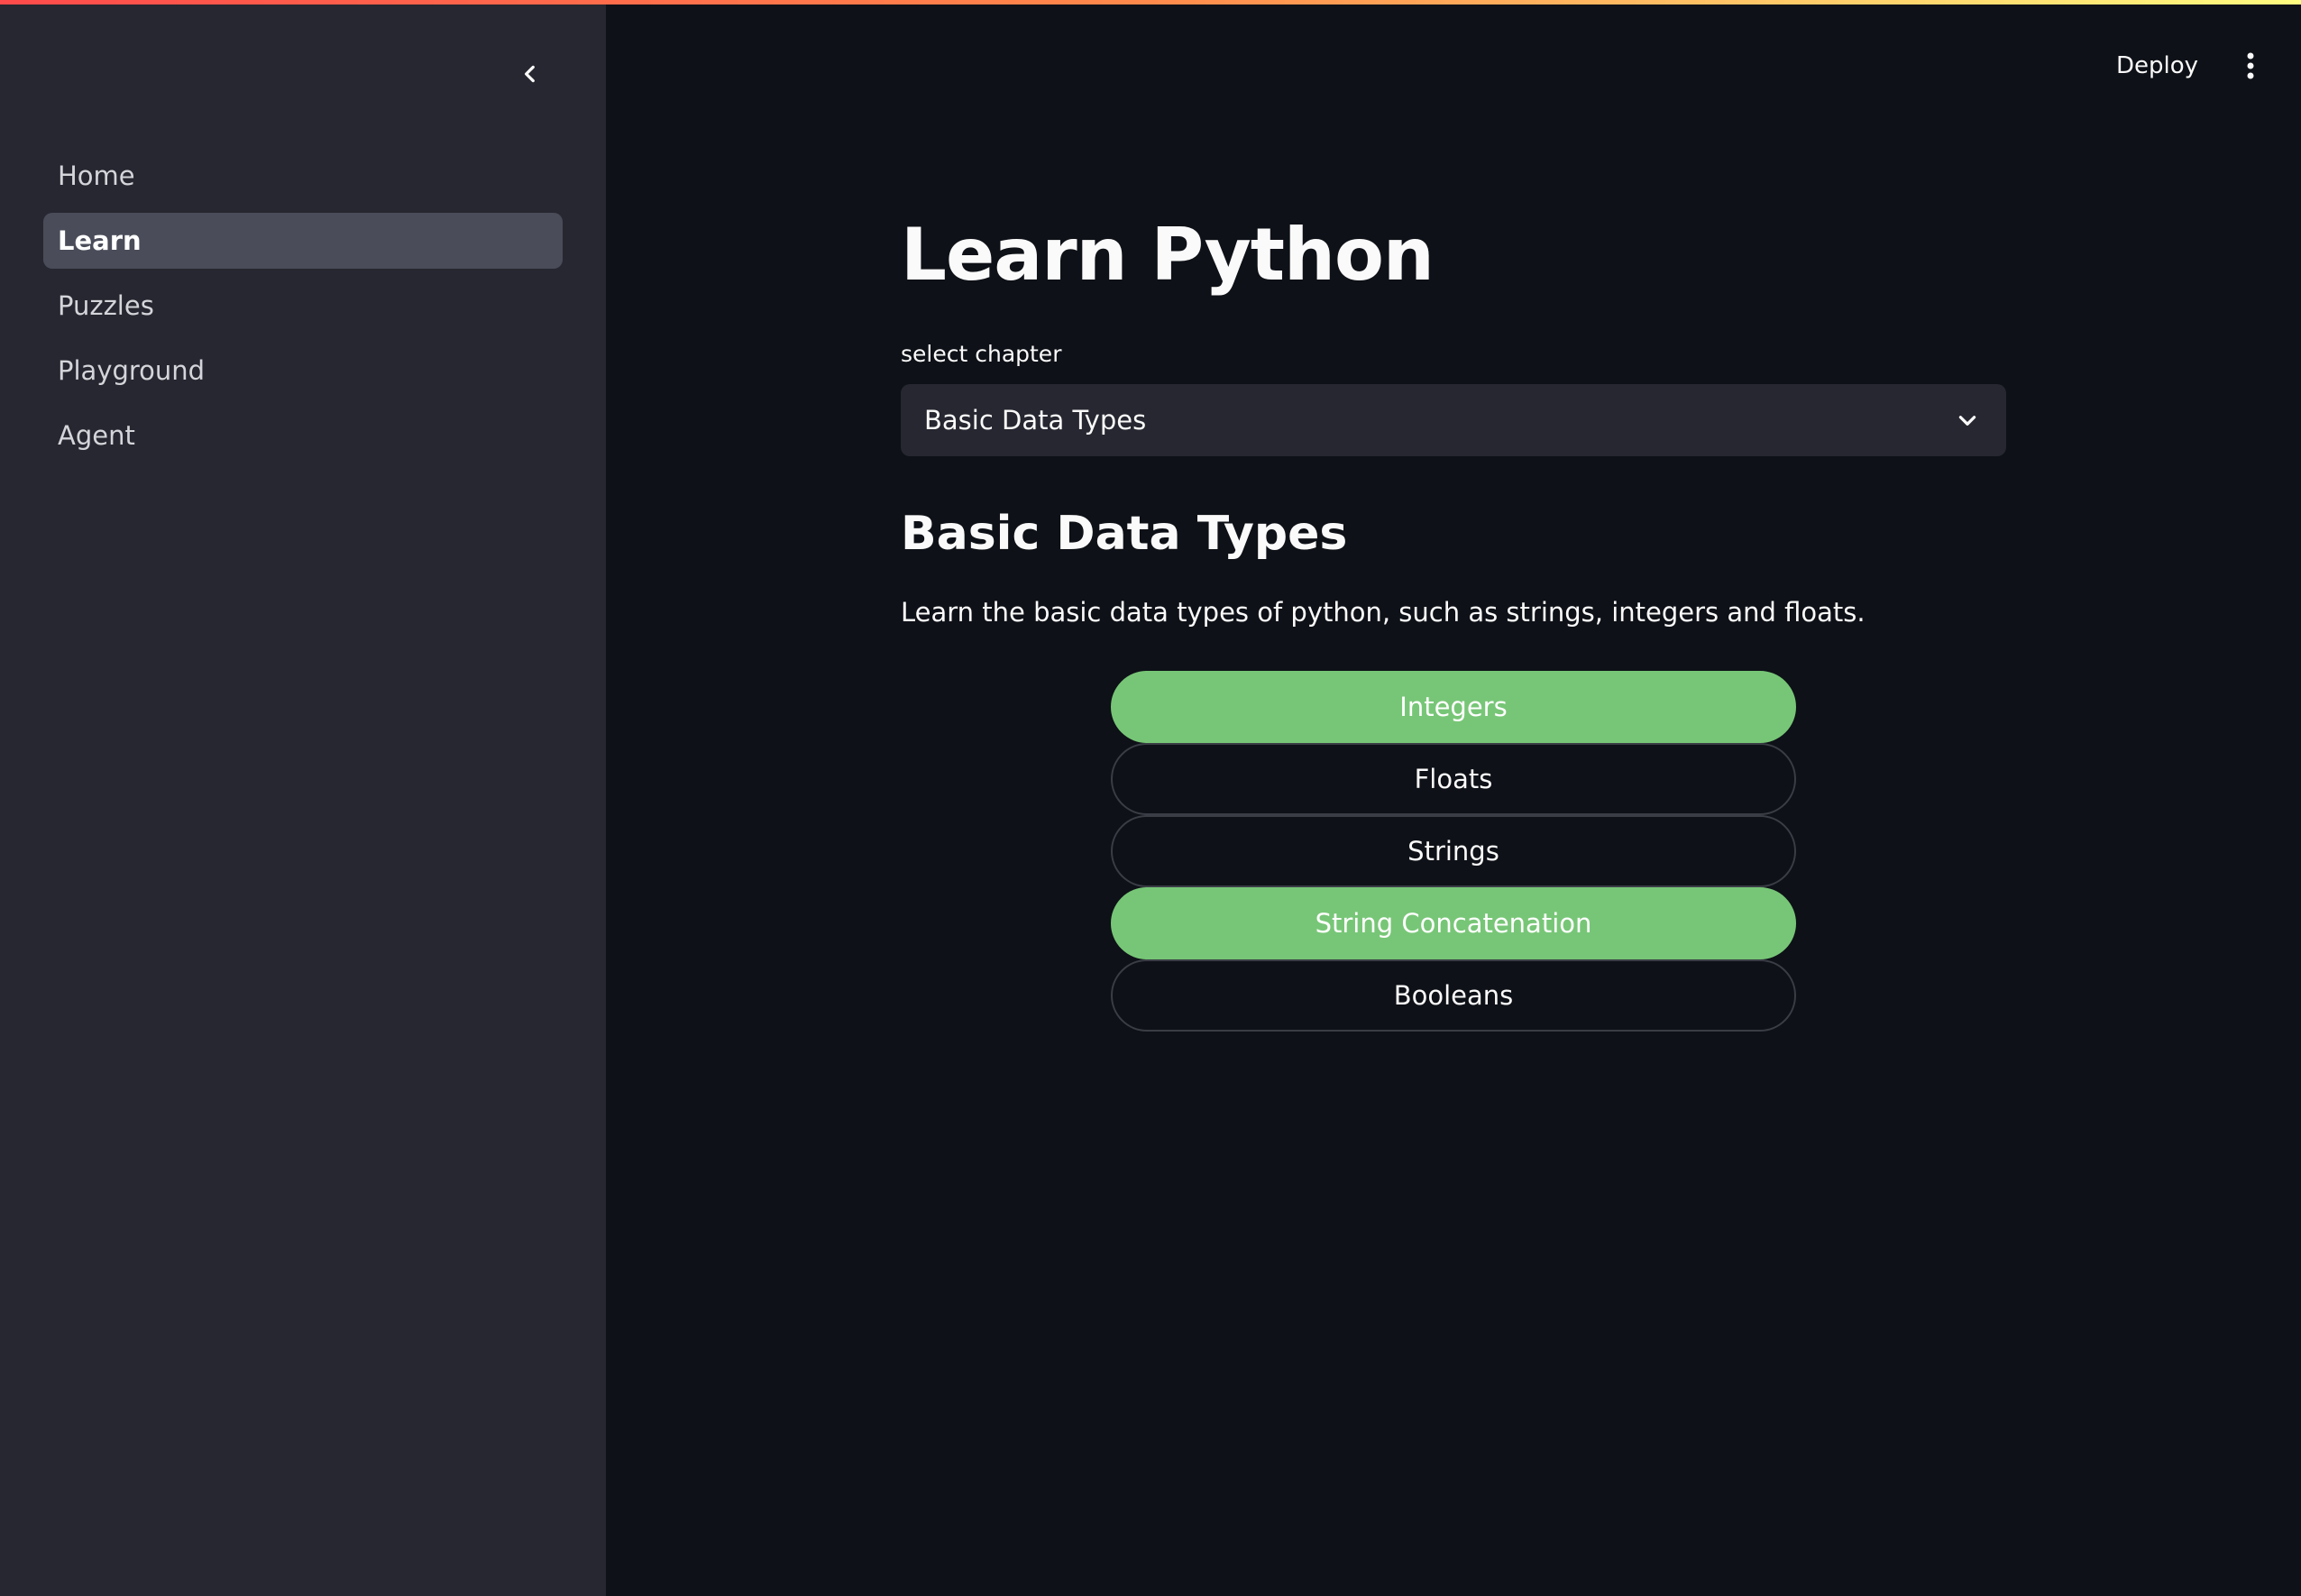 This screenshot has height=1596, width=2301. Describe the element at coordinates (303, 435) in the screenshot. I see `sidebar-item-agent: Agent` at that location.